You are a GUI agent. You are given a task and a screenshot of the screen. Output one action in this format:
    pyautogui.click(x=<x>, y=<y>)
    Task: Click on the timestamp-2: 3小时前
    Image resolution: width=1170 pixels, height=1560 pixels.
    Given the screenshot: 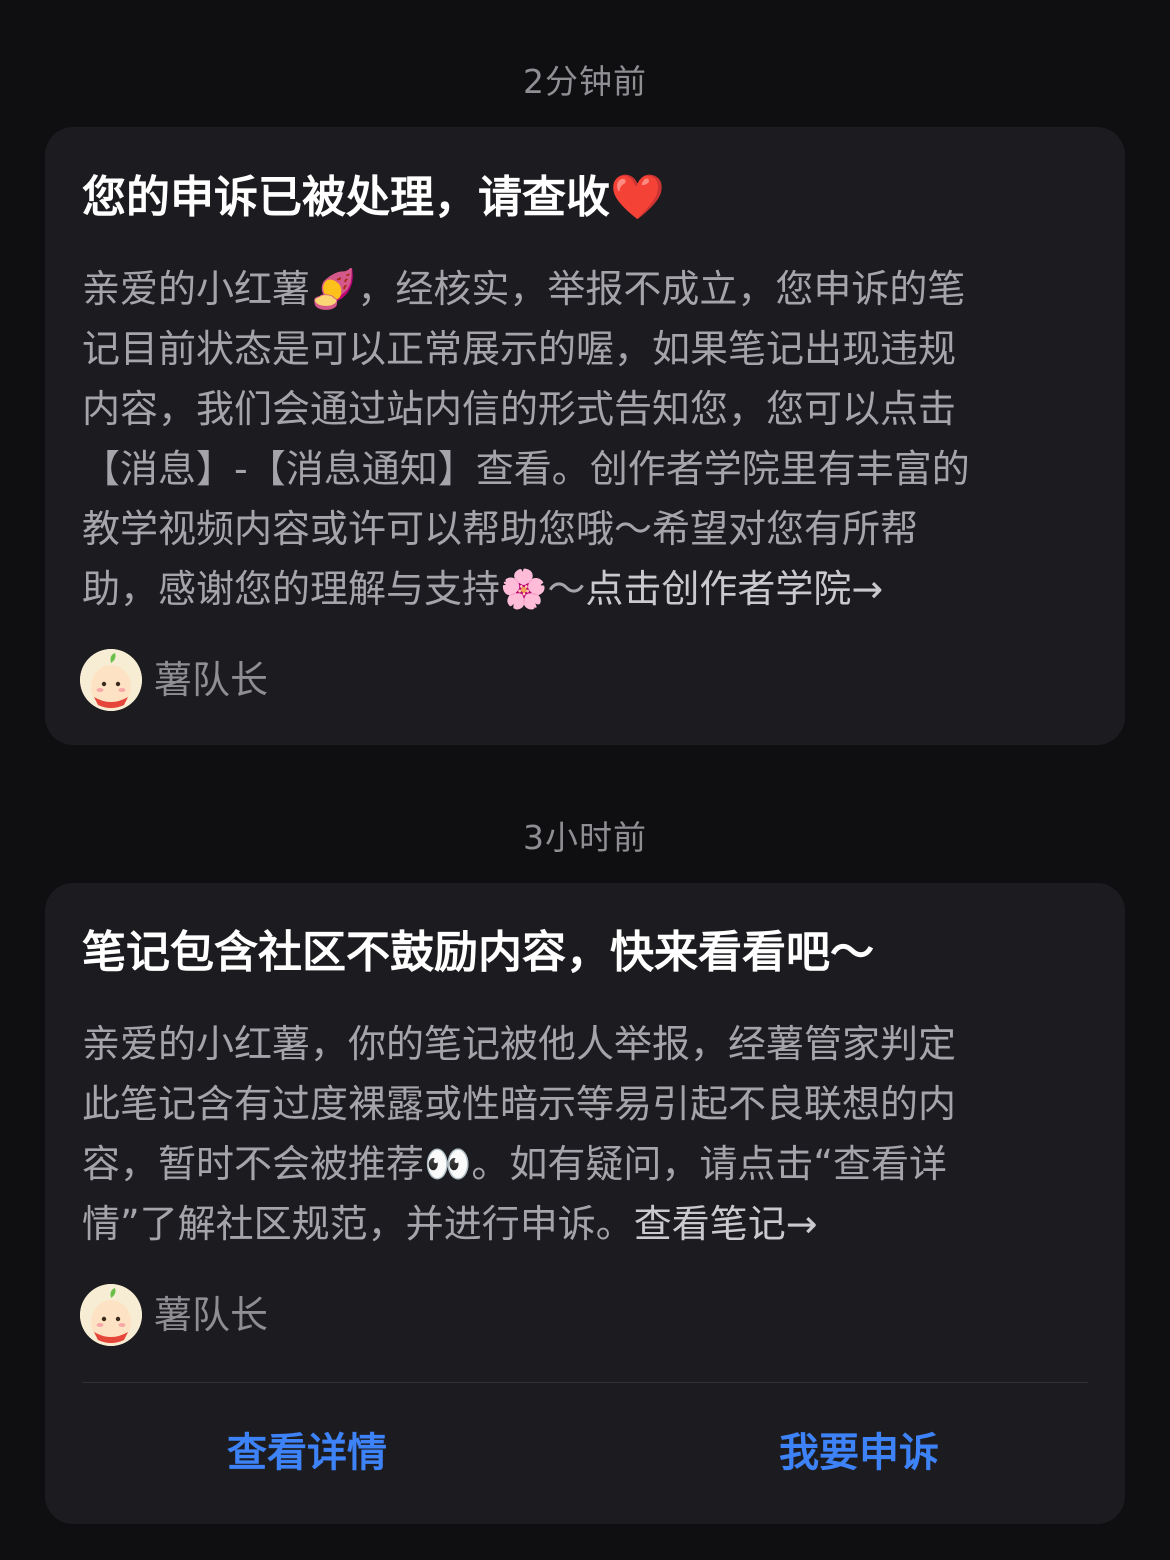 What is the action you would take?
    pyautogui.click(x=585, y=837)
    